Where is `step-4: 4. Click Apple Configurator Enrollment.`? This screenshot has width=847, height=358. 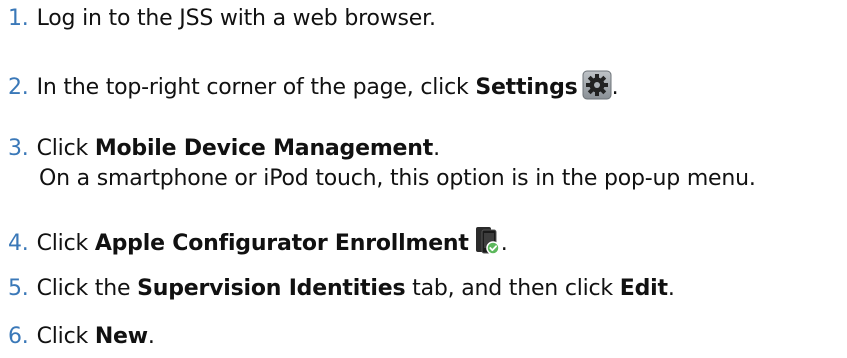 step-4: 4. Click Apple Configurator Enrollment. is located at coordinates (258, 245).